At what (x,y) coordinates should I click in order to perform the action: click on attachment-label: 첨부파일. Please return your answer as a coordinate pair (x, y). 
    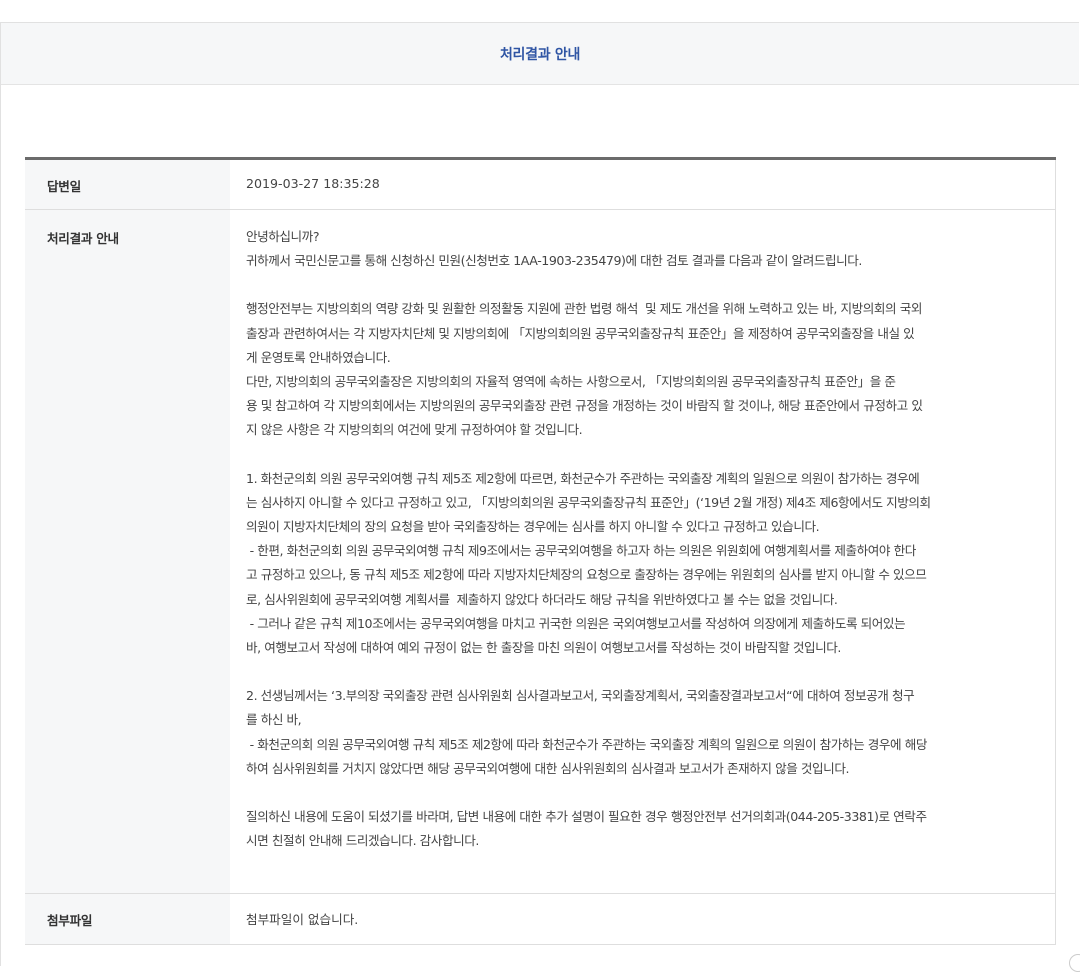
    Looking at the image, I should click on (127, 919).